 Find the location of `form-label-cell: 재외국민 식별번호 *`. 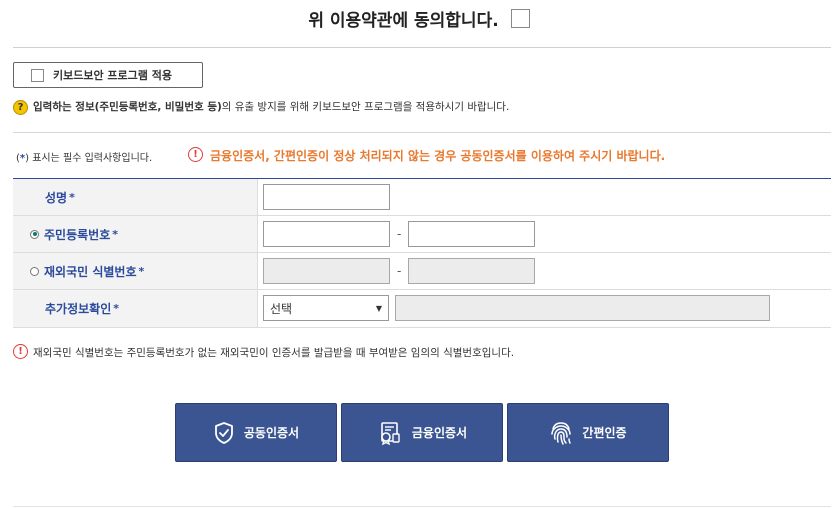

form-label-cell: 재외국민 식별번호 * is located at coordinates (135, 271).